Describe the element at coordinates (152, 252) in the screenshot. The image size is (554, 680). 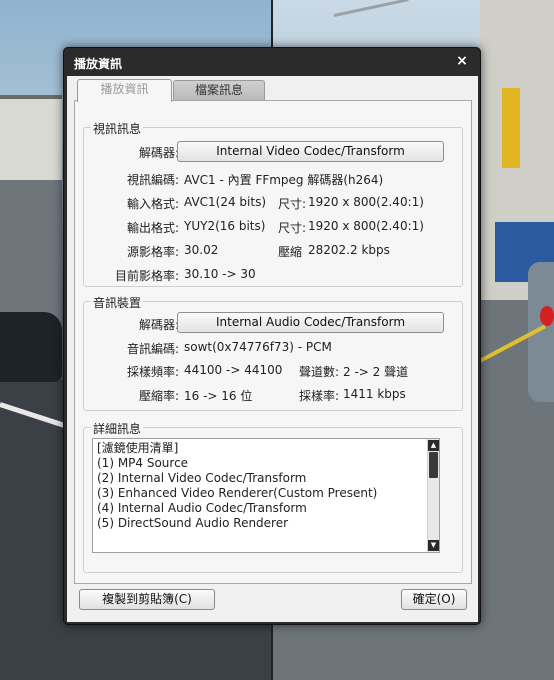
I see `source-fps-label: 源影格率:` at that location.